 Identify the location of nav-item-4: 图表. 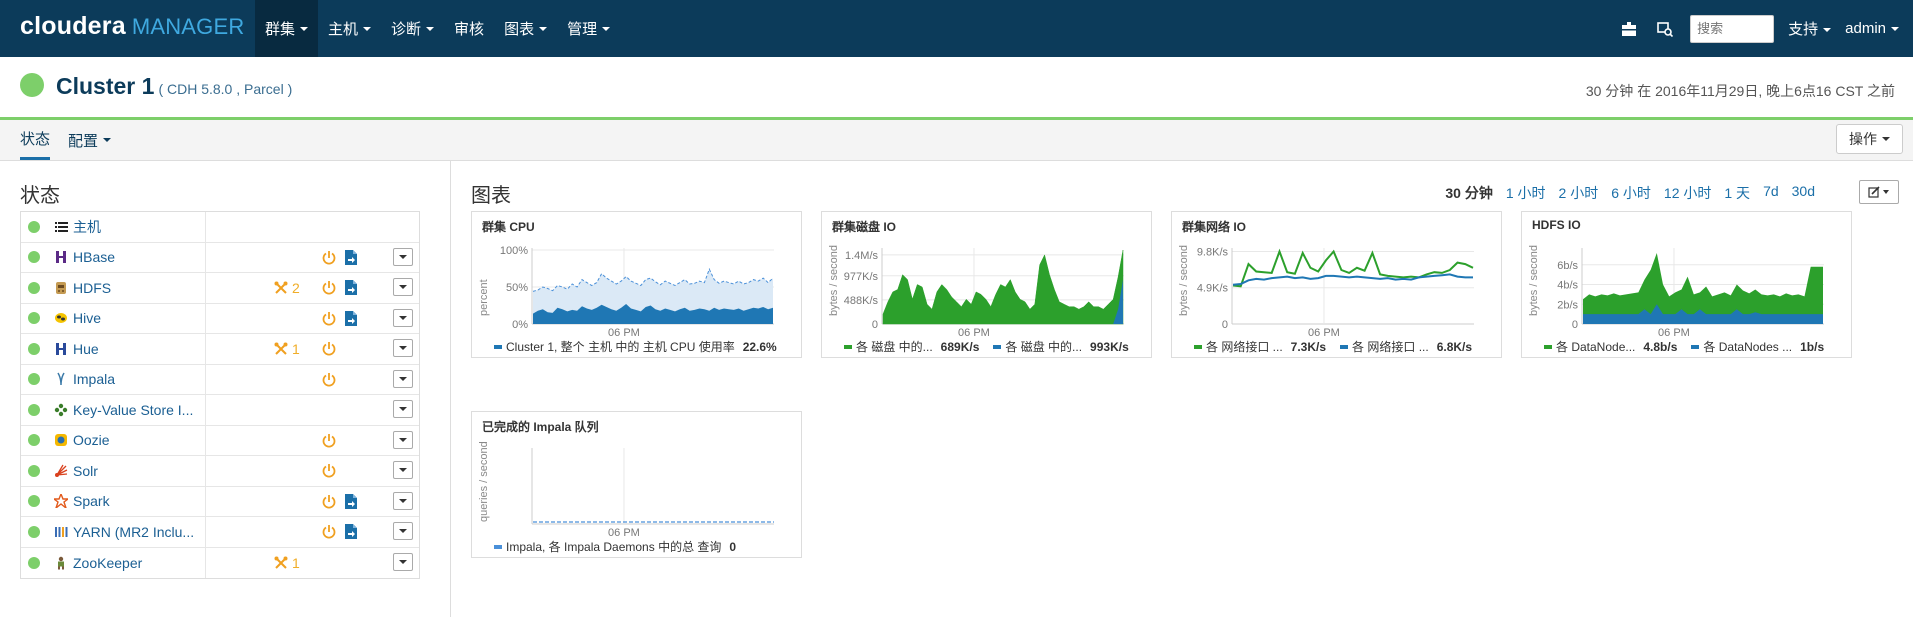
(525, 28).